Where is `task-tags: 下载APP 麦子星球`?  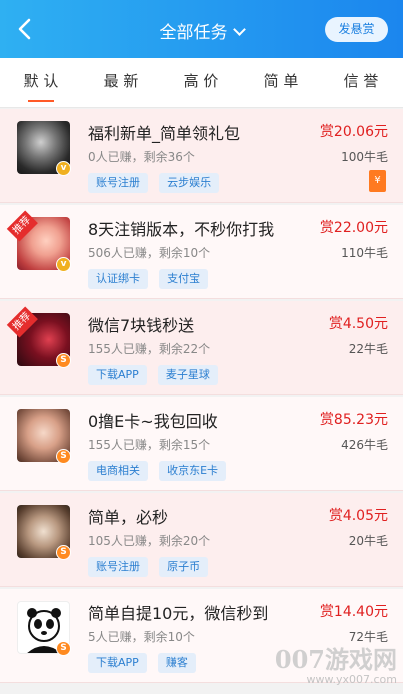
task-tags: 下载APP 麦子星球 is located at coordinates (156, 374).